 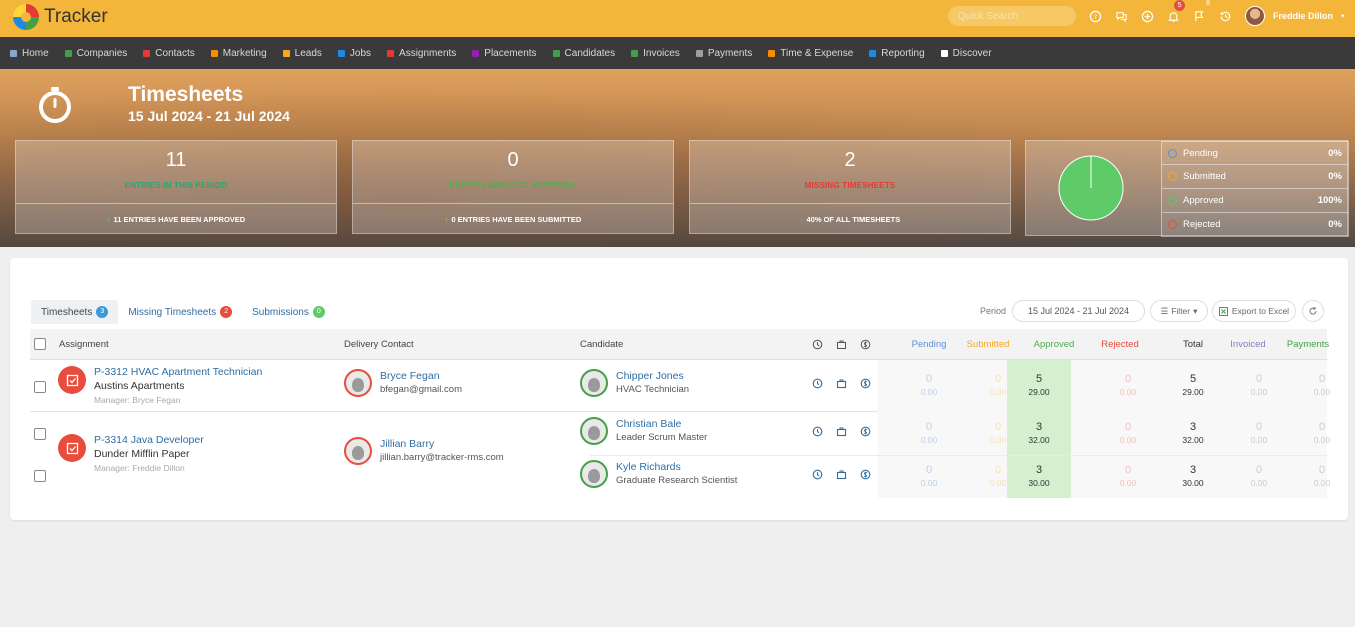 I want to click on filter-button: ☰ Filter ▾, so click(x=1179, y=311).